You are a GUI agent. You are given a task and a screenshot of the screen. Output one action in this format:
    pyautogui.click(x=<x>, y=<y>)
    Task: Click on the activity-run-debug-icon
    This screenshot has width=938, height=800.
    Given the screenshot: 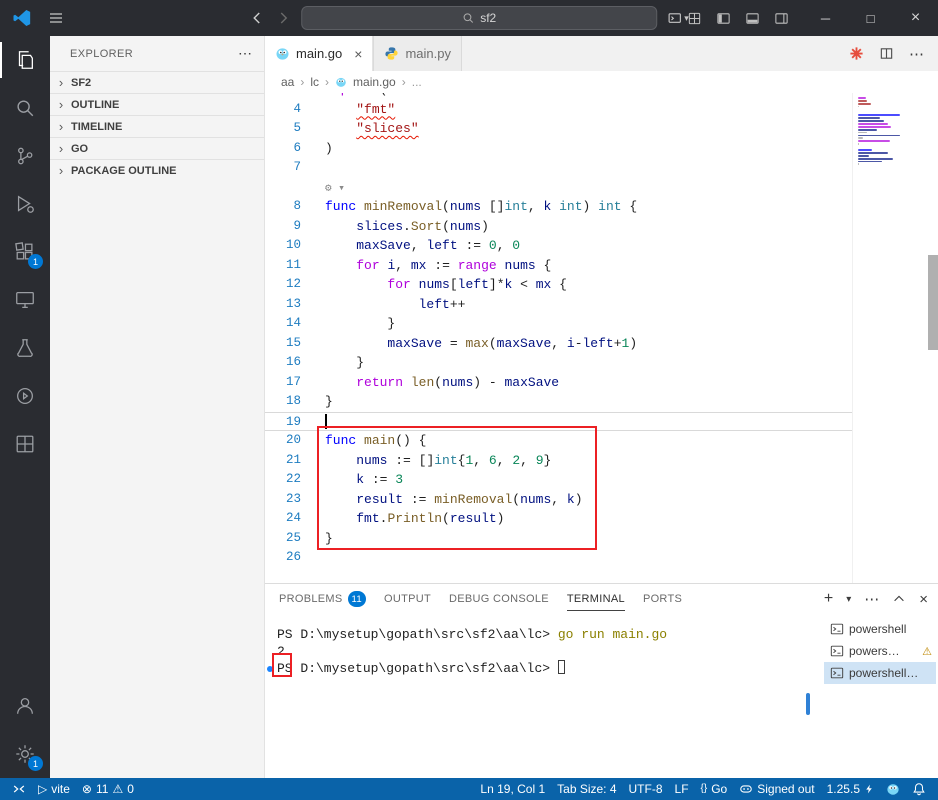 What is the action you would take?
    pyautogui.click(x=25, y=204)
    